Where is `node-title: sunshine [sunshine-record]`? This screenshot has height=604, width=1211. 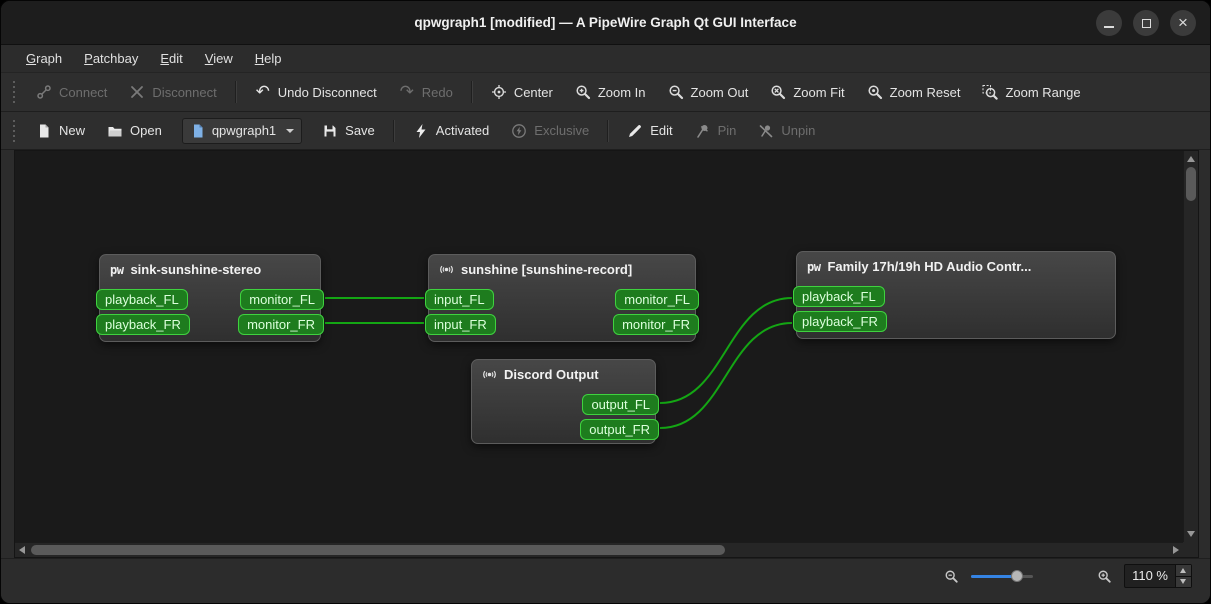
node-title: sunshine [sunshine-record] is located at coordinates (547, 269).